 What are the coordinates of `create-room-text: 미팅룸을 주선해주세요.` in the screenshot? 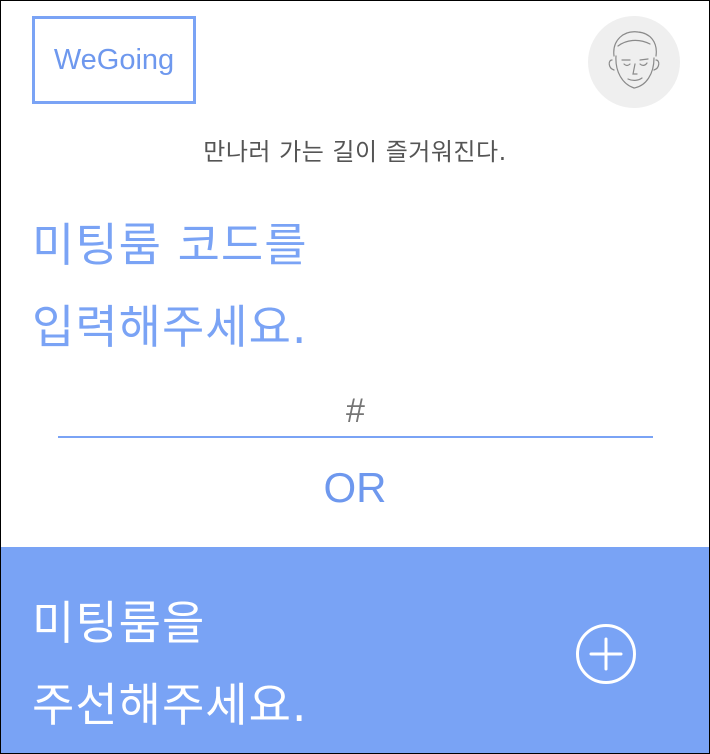 It's located at (170, 664).